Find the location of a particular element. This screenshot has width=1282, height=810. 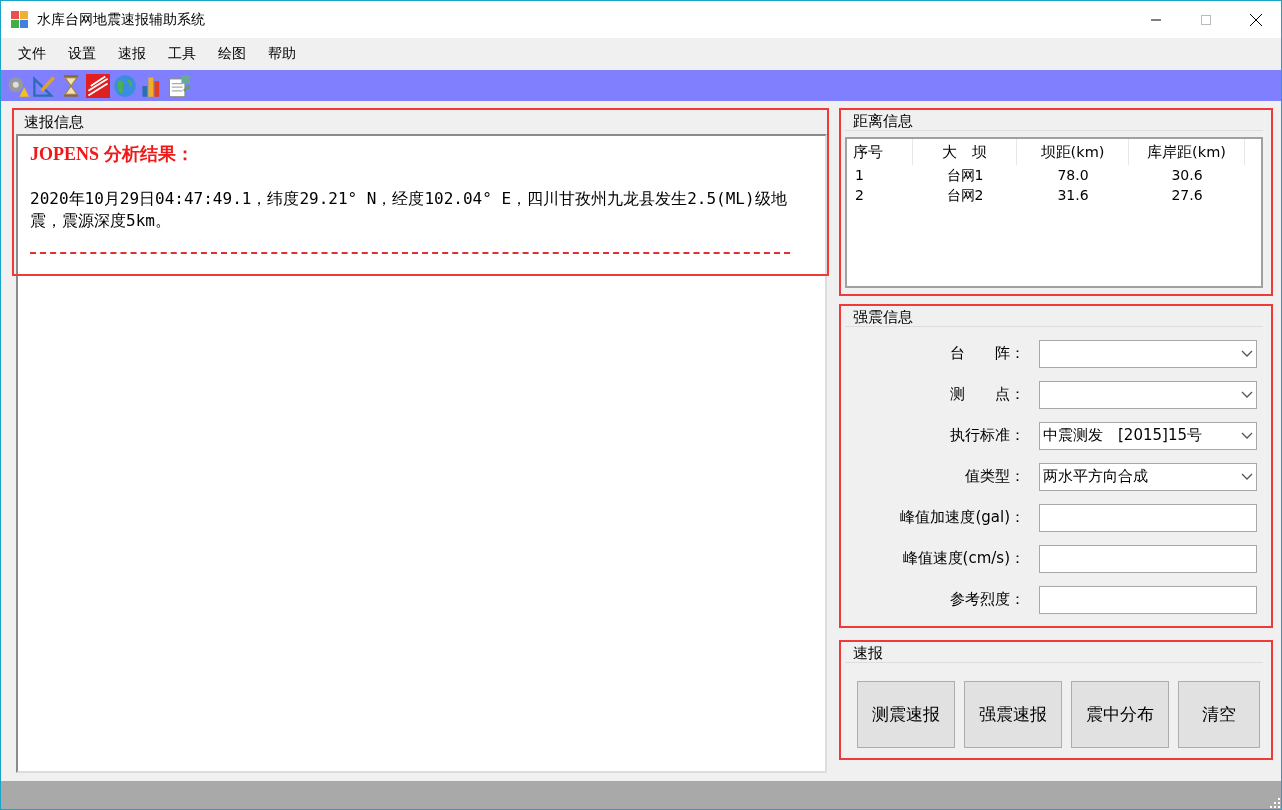

report-button: 测震速报 is located at coordinates (906, 714).